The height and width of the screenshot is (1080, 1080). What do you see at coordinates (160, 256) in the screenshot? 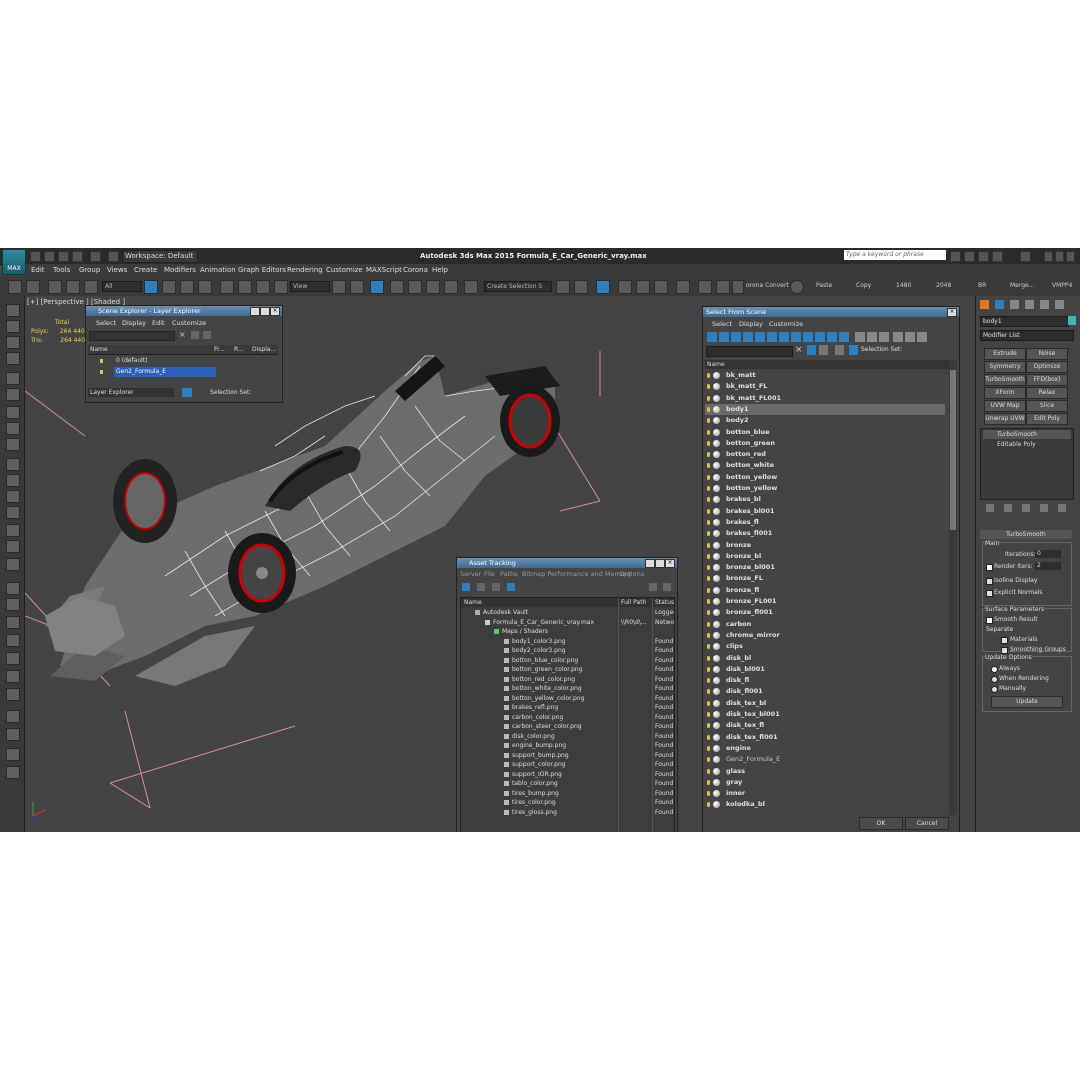
I see `workspace-dropdown: Workspace: Default` at bounding box center [160, 256].